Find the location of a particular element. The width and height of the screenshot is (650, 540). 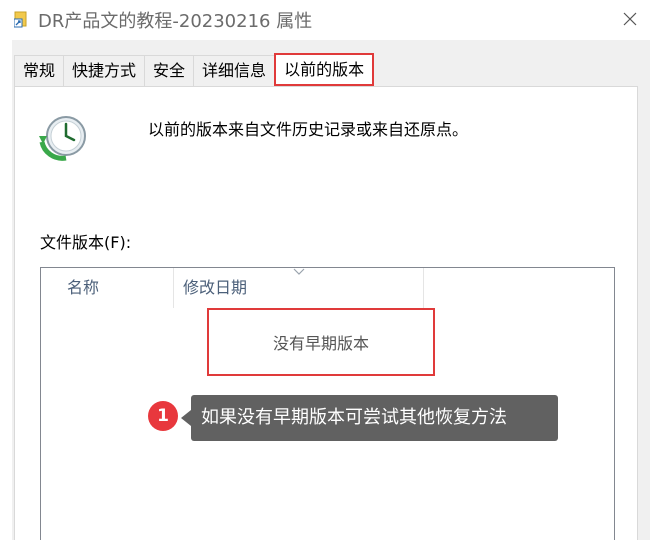

annotation-number-badge: 1 is located at coordinates (163, 416).